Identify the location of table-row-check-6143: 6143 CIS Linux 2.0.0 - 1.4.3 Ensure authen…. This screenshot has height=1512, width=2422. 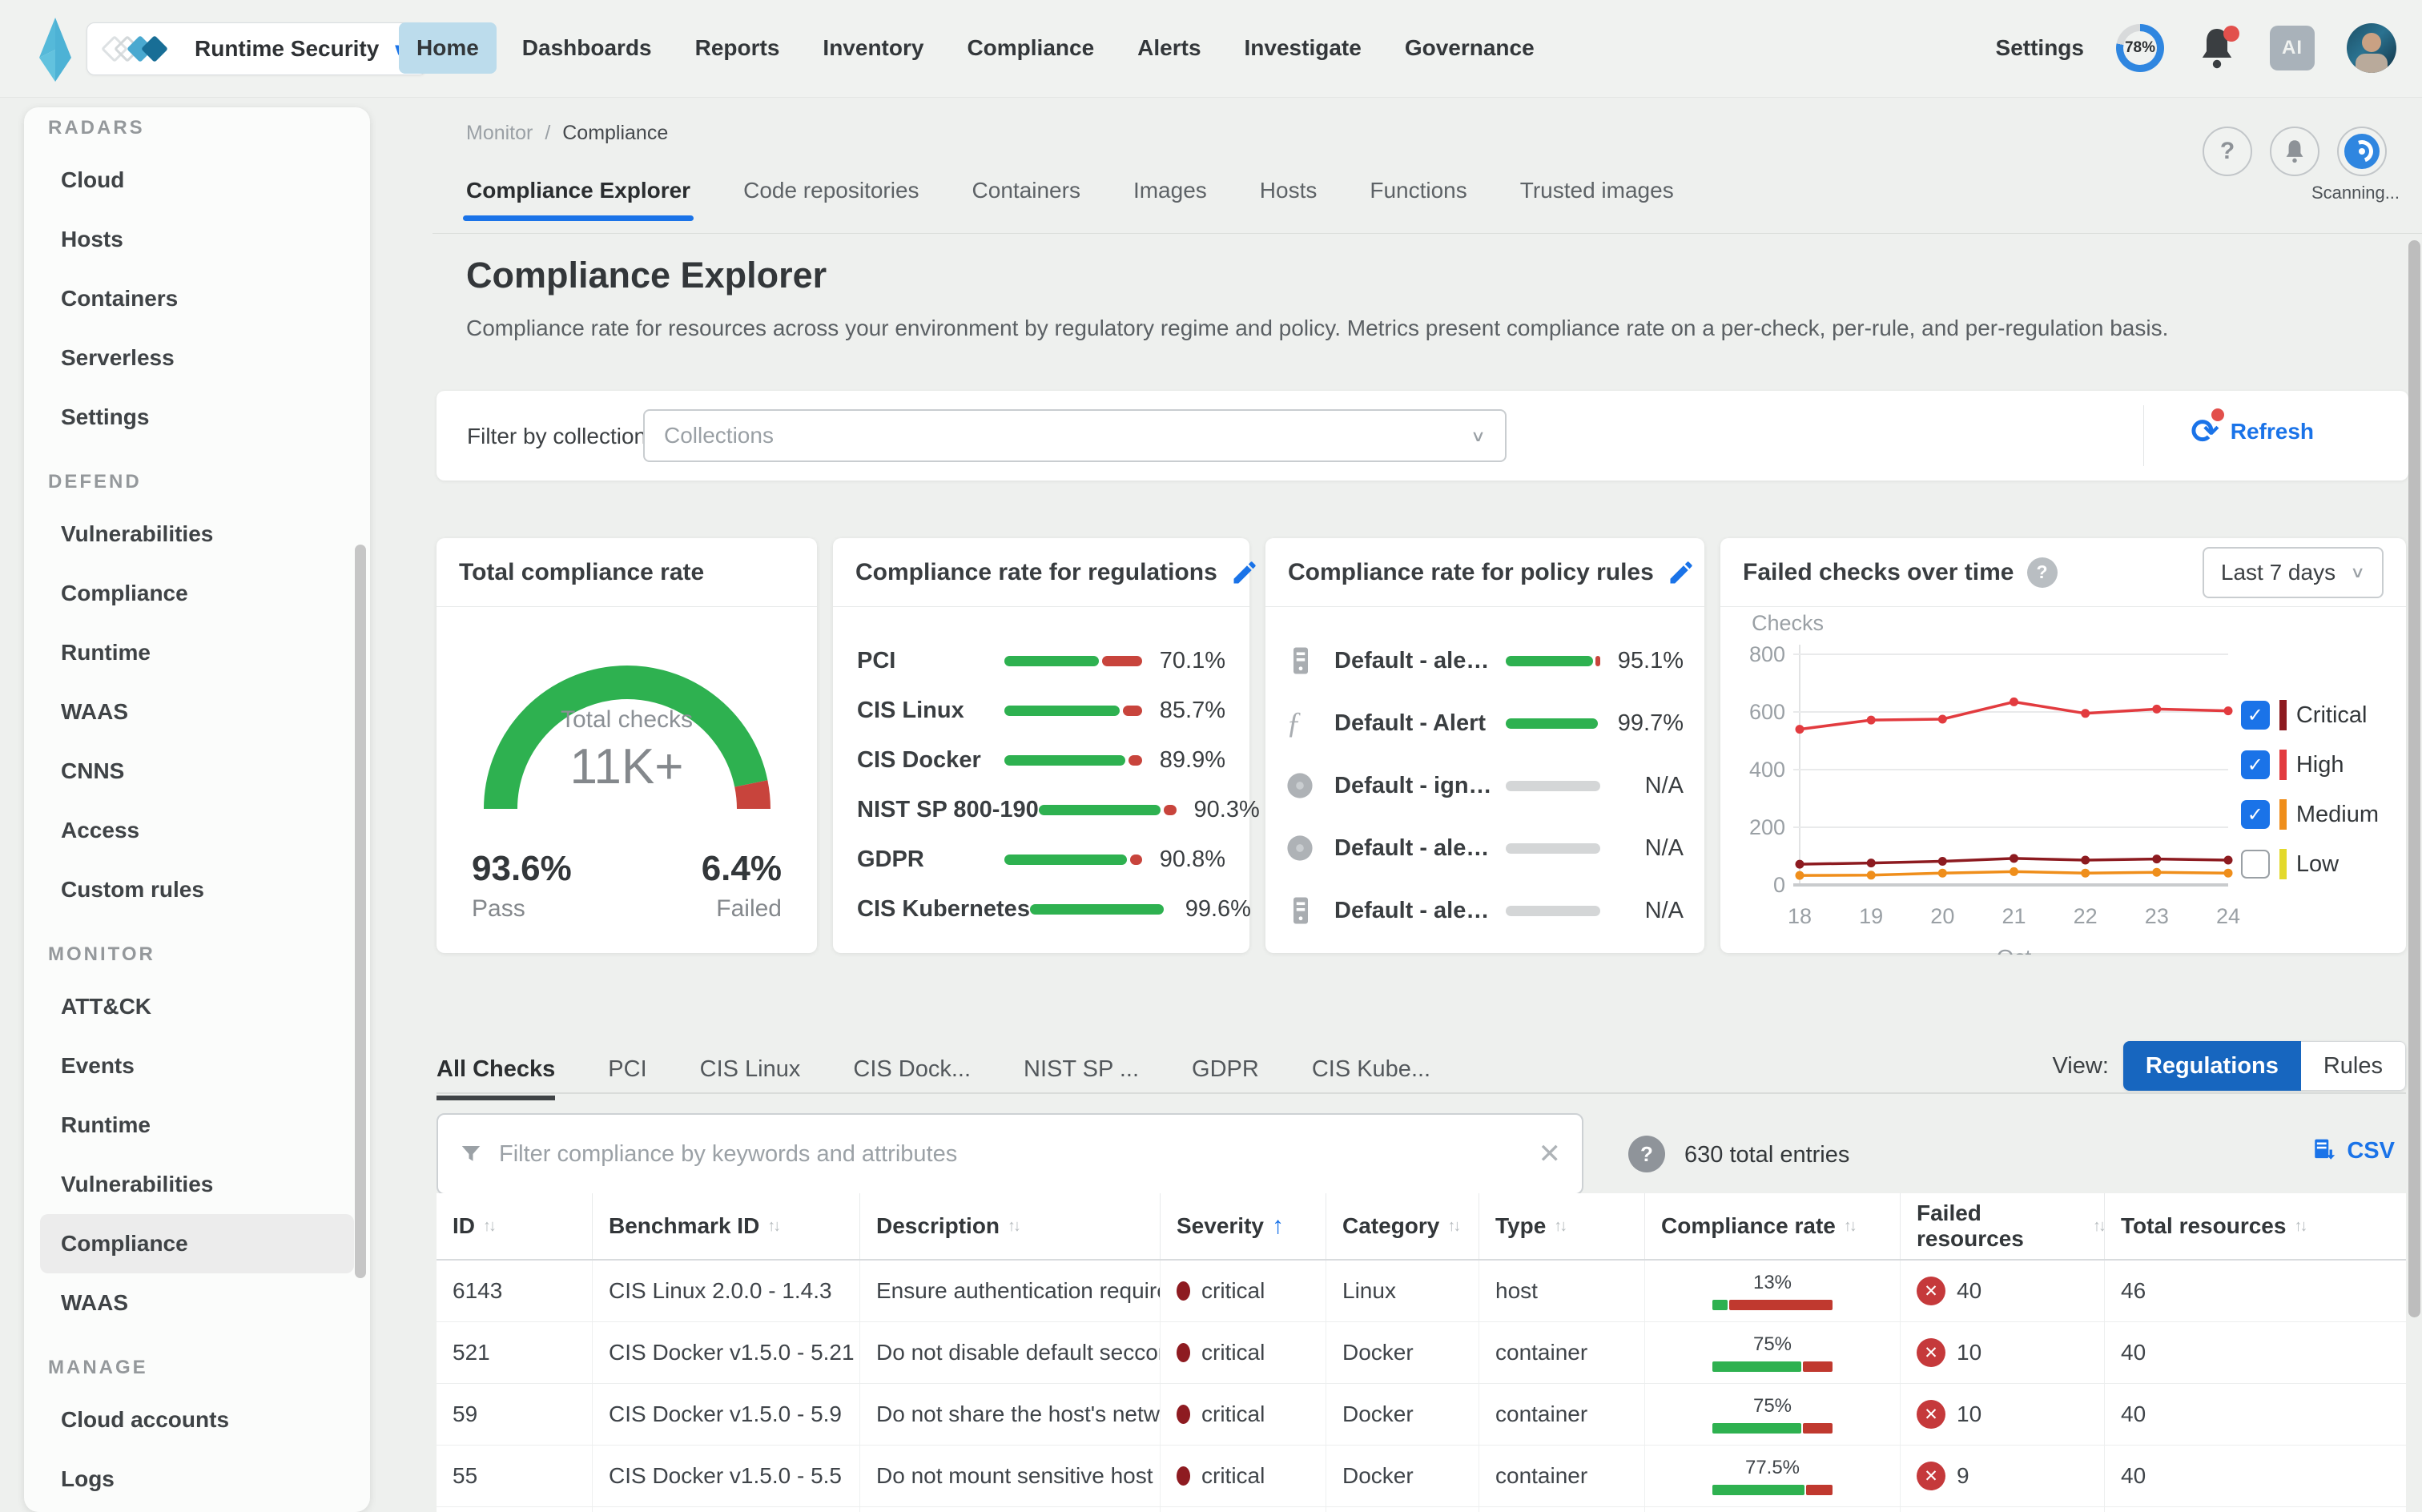
(1421, 1291).